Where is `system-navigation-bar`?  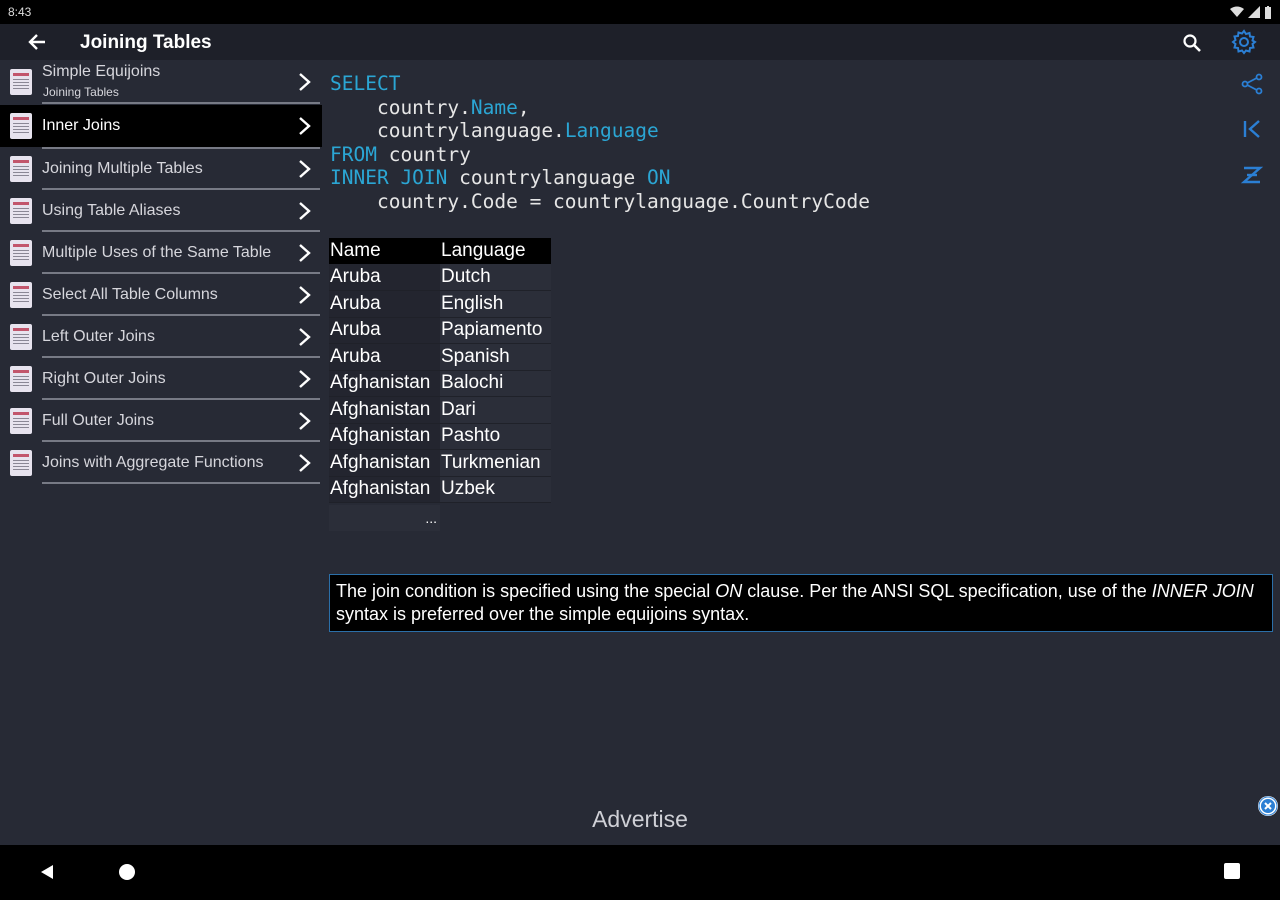 system-navigation-bar is located at coordinates (640, 872).